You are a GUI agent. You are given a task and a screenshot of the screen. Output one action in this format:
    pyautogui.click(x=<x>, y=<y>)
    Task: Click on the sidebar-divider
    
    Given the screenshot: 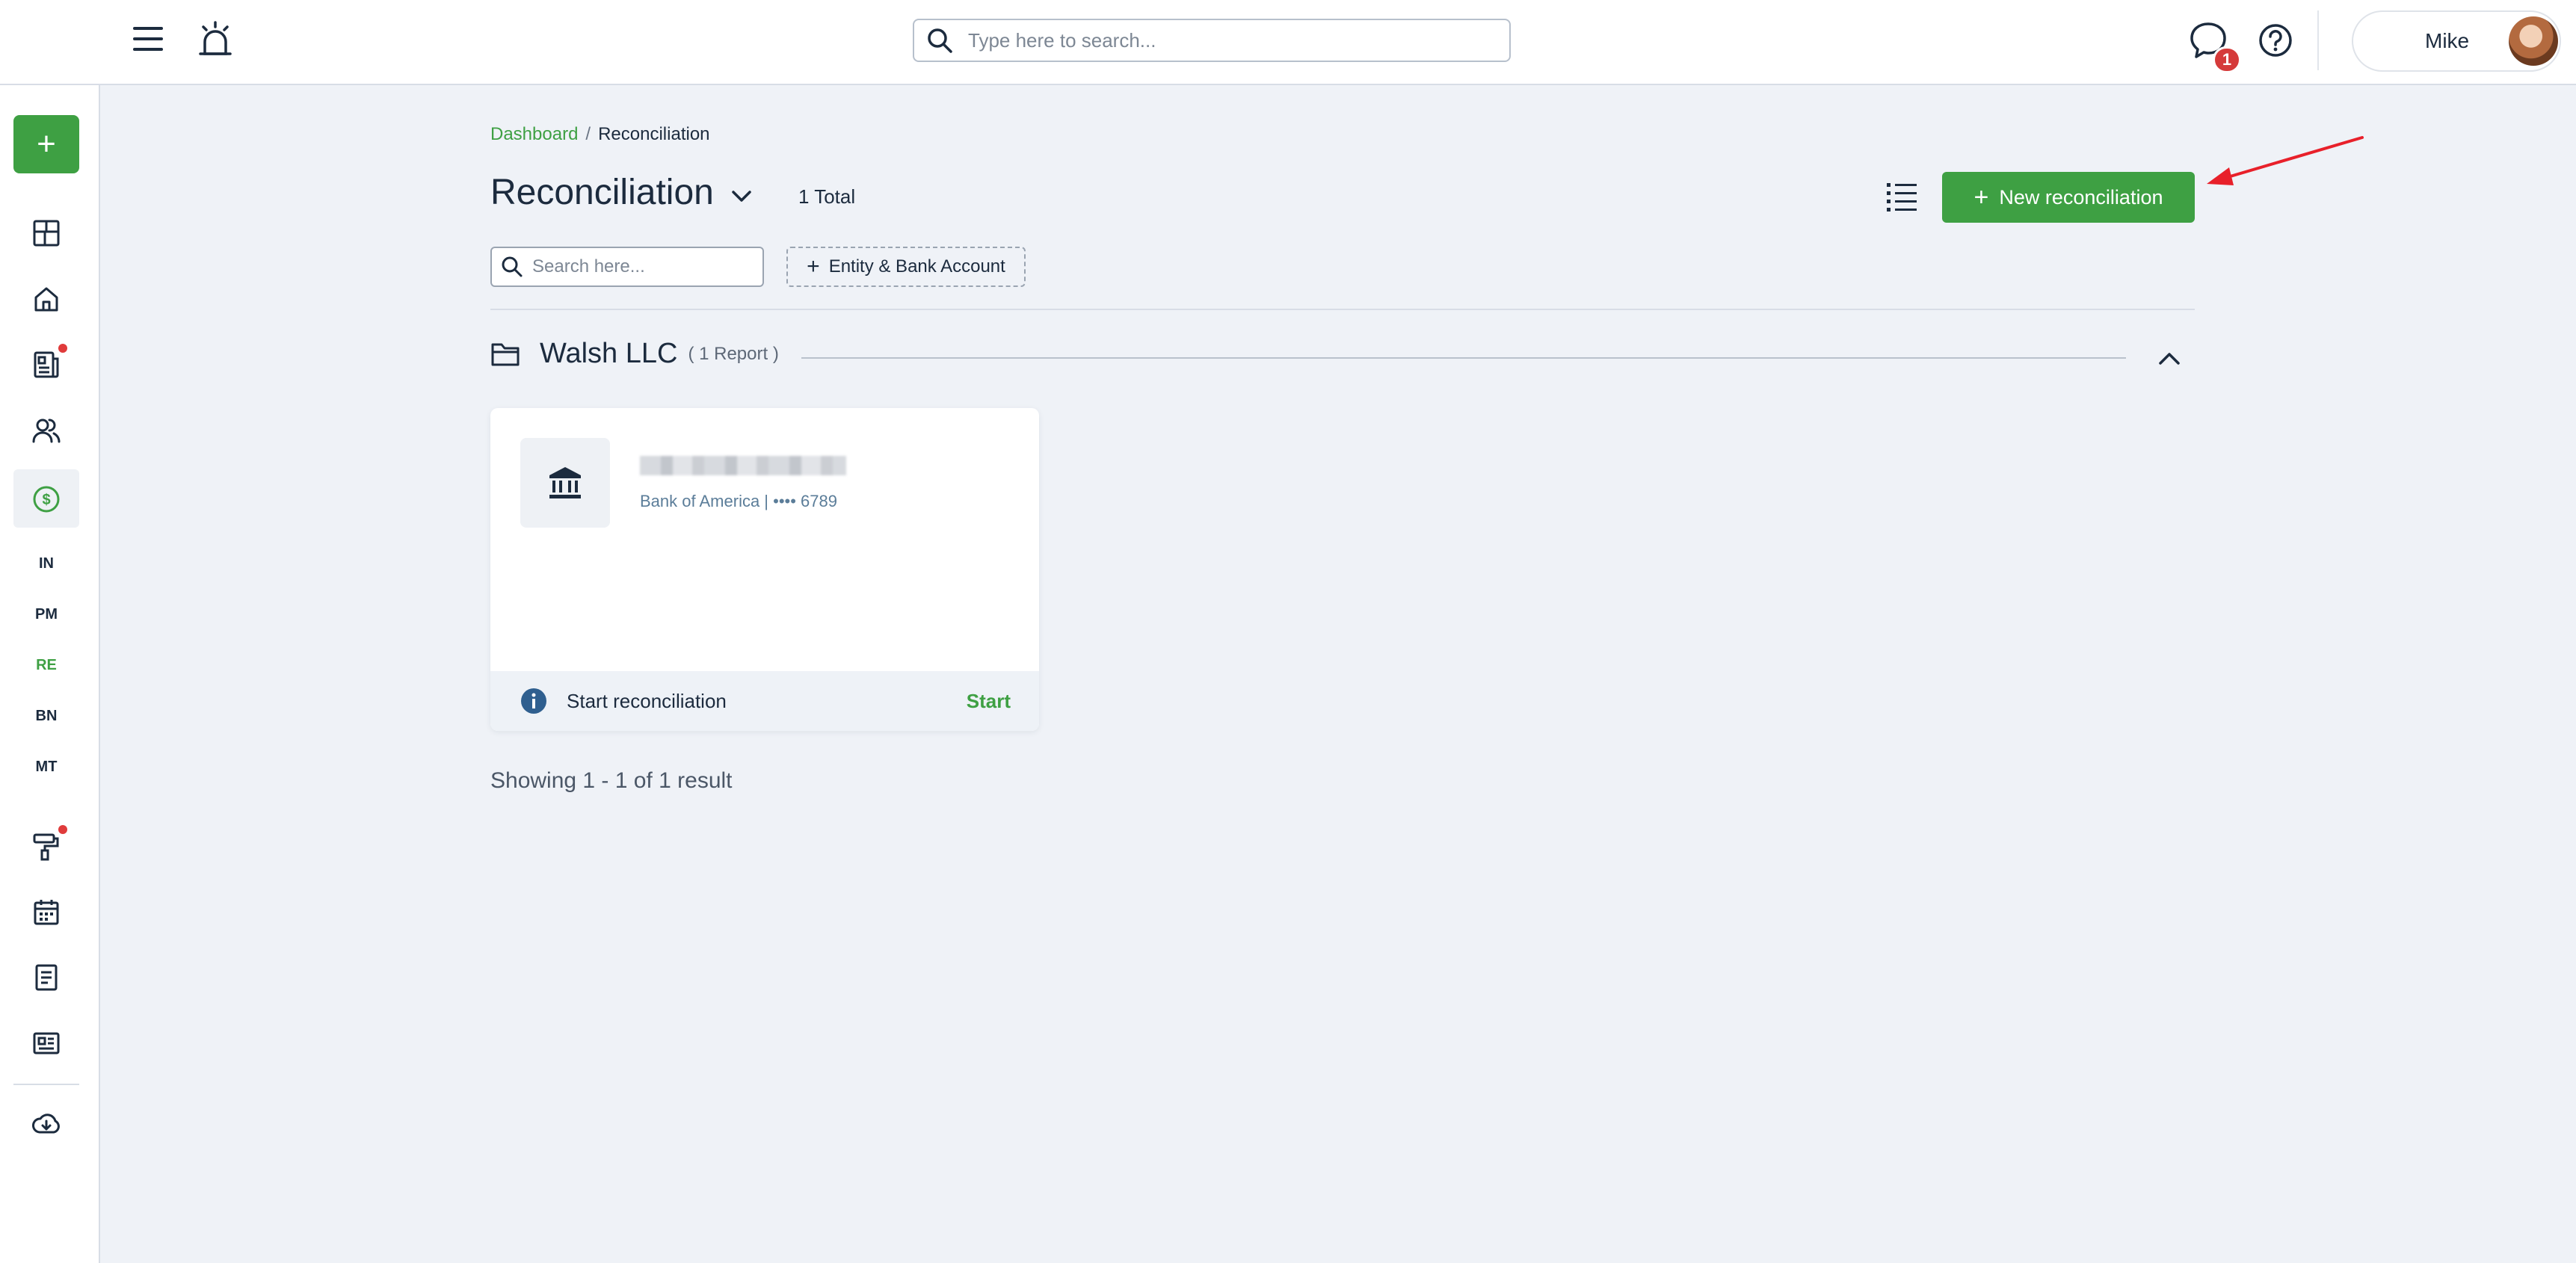 What is the action you would take?
    pyautogui.click(x=46, y=1084)
    